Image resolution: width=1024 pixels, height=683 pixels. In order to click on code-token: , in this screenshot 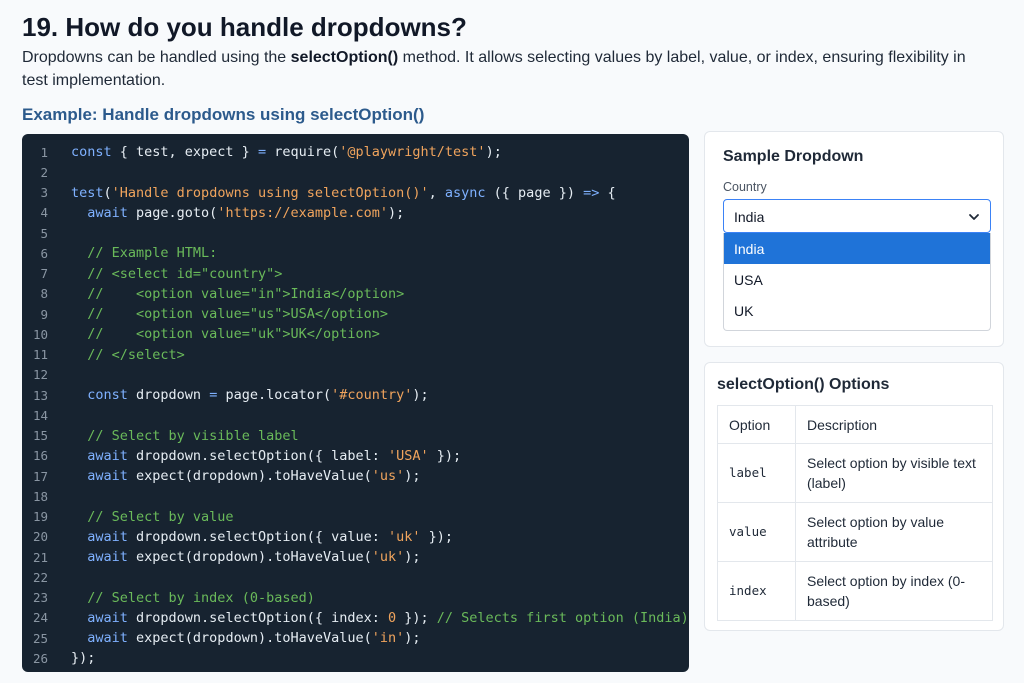, I will do `click(436, 192)`.